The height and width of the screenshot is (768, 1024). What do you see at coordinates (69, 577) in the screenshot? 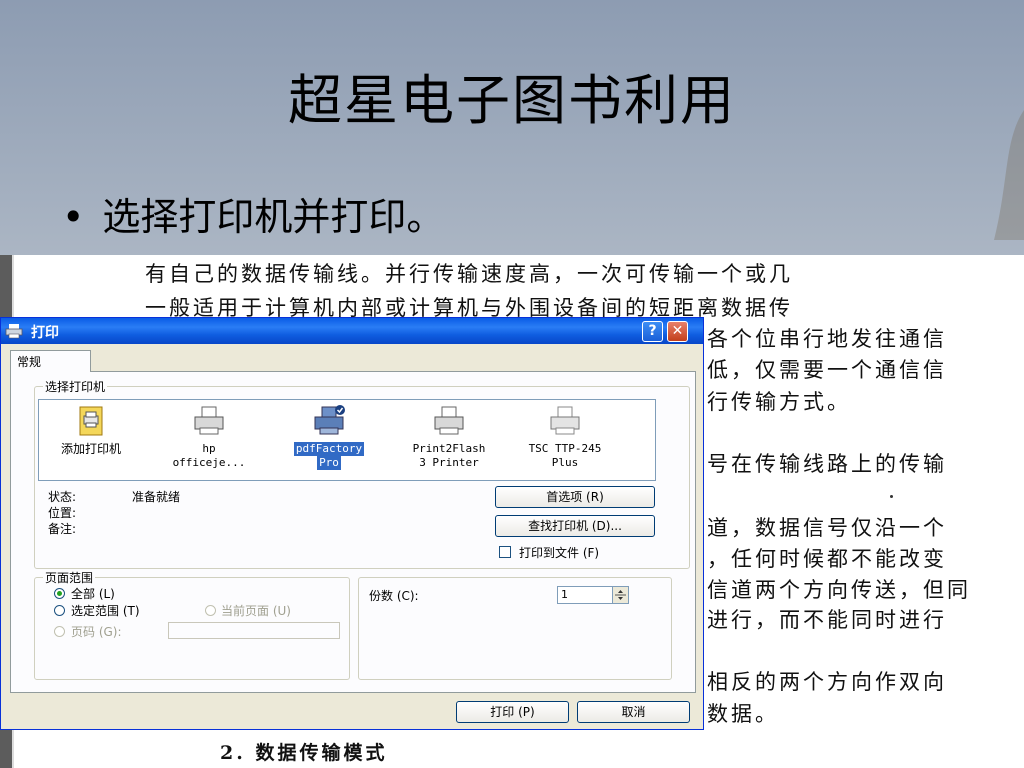
I see `page-range-group-label: 页面范围` at bounding box center [69, 577].